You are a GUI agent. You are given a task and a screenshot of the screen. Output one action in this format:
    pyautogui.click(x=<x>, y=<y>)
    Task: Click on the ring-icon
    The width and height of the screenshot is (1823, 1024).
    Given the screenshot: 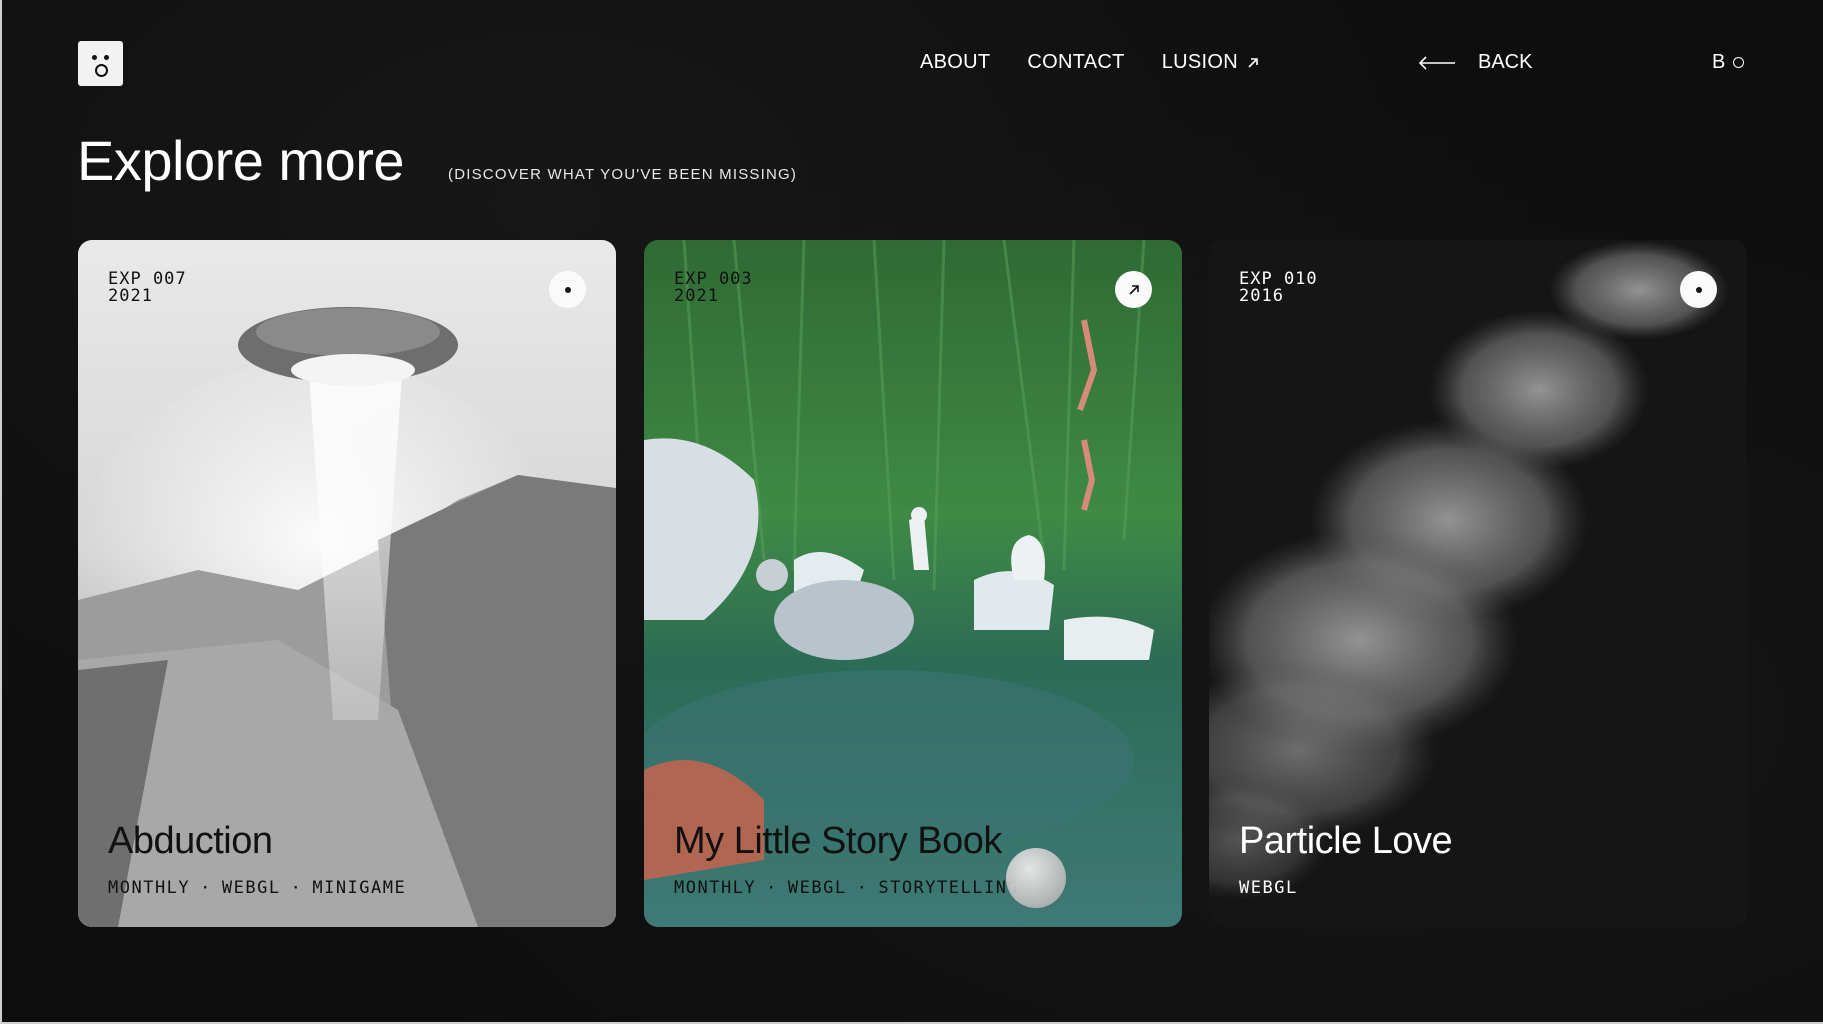 What is the action you would take?
    pyautogui.click(x=1739, y=62)
    